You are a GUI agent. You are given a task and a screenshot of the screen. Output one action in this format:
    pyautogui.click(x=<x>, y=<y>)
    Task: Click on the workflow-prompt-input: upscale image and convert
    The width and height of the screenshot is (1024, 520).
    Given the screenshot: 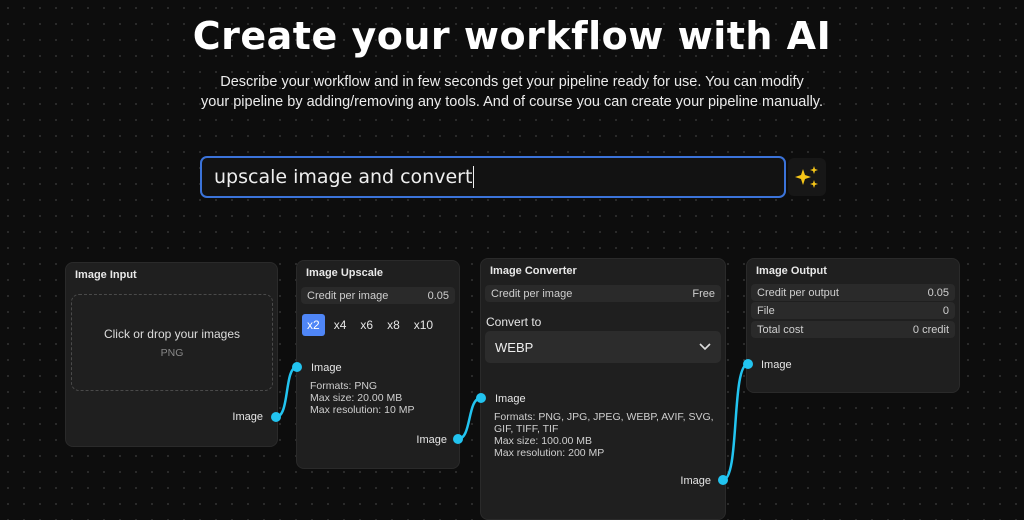 What is the action you would take?
    pyautogui.click(x=493, y=177)
    